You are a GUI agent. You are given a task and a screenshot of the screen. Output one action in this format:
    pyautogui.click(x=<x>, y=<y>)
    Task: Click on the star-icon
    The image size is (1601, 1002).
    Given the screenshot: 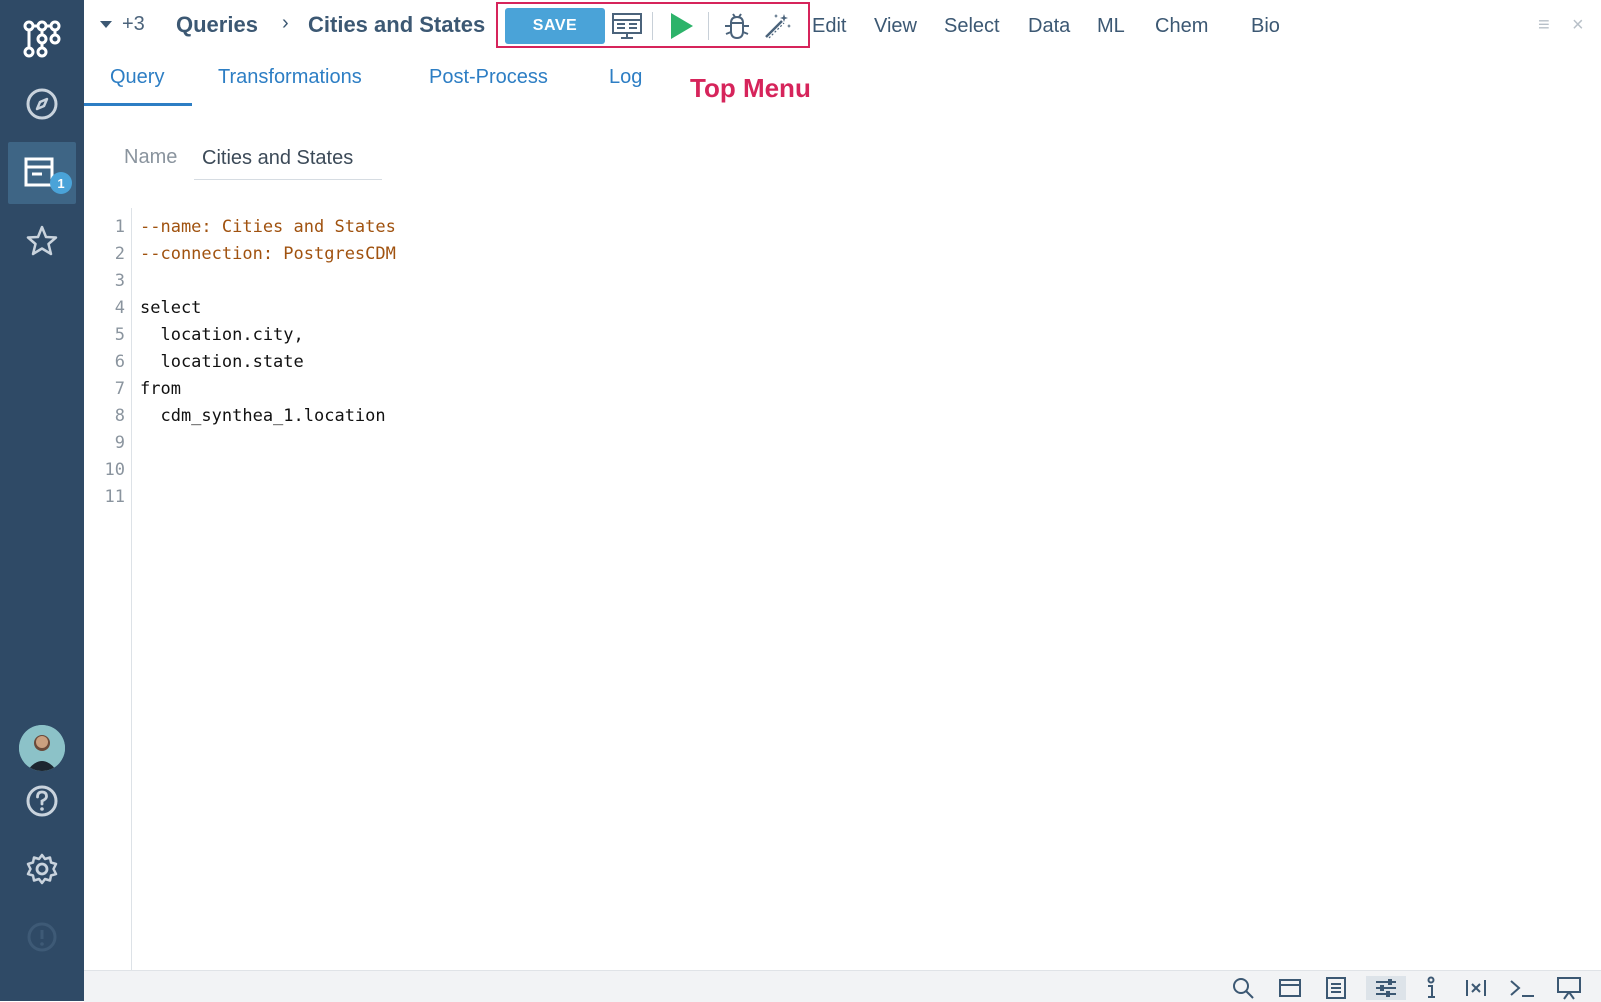 What is the action you would take?
    pyautogui.click(x=42, y=240)
    